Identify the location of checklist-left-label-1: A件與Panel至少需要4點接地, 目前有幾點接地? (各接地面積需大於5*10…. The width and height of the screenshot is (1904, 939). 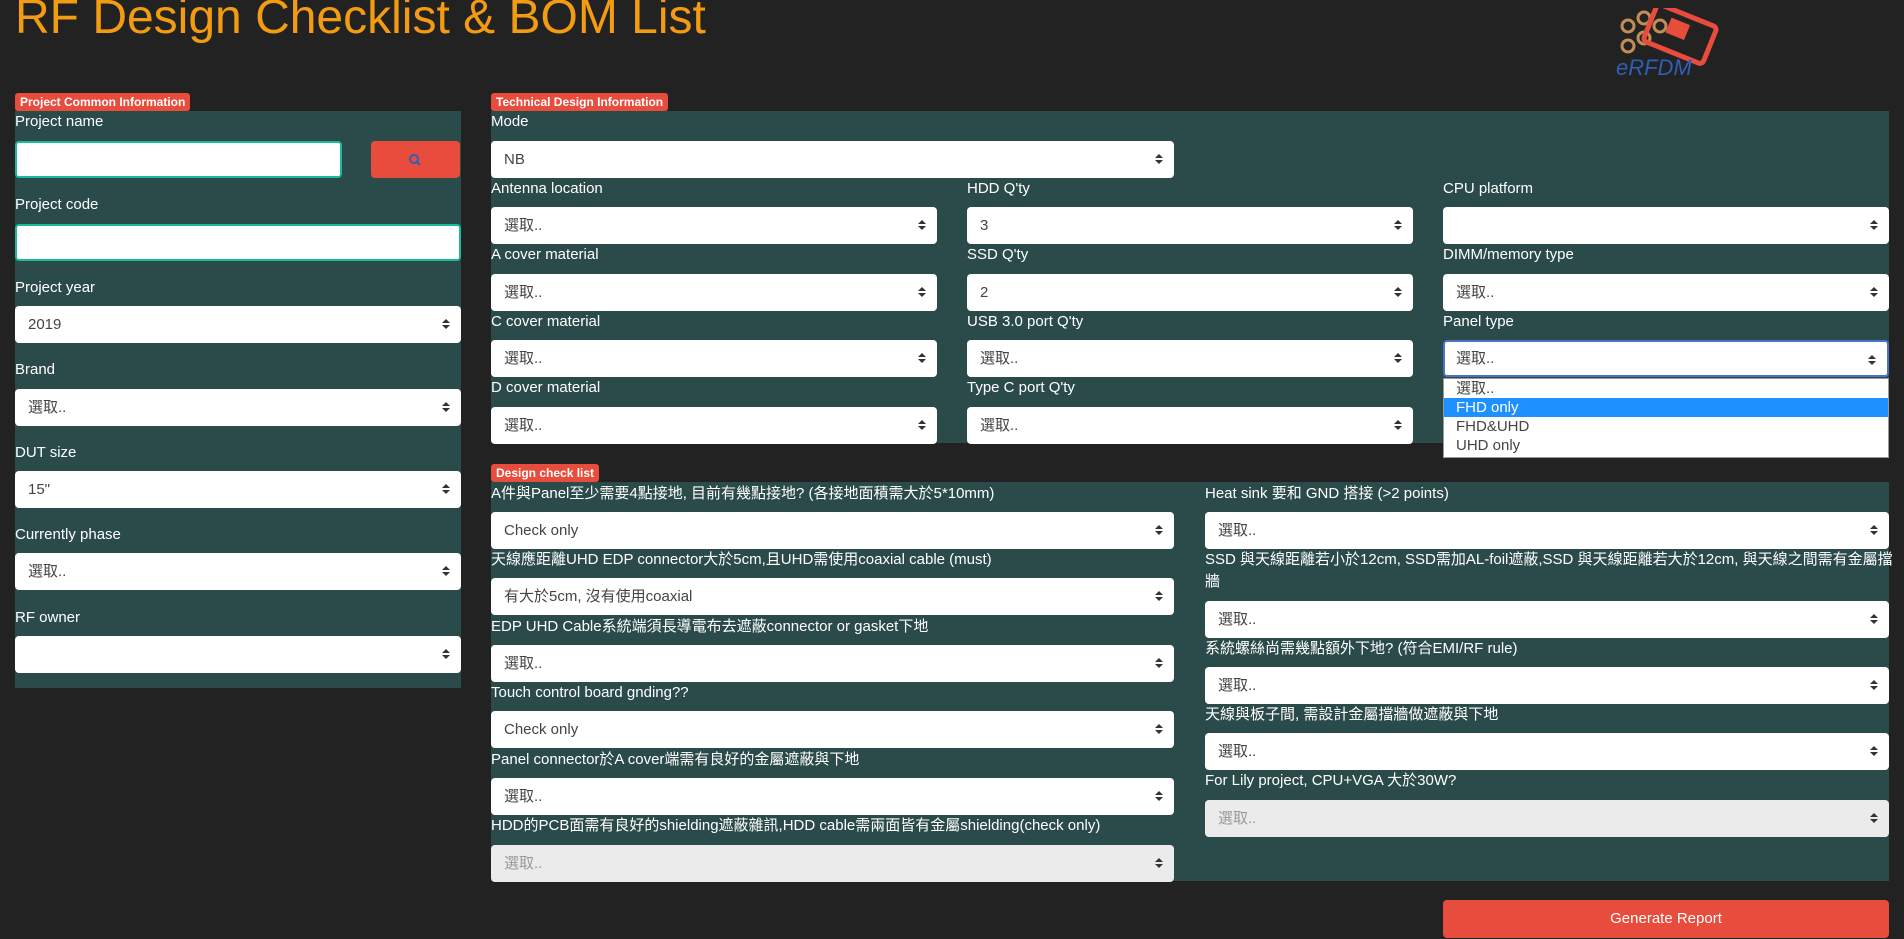
(743, 493).